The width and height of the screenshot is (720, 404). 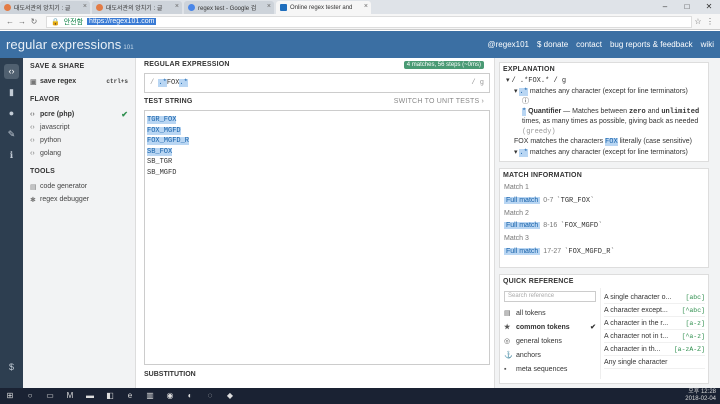 What do you see at coordinates (190, 396) in the screenshot?
I see `steam-icon: ◐` at bounding box center [190, 396].